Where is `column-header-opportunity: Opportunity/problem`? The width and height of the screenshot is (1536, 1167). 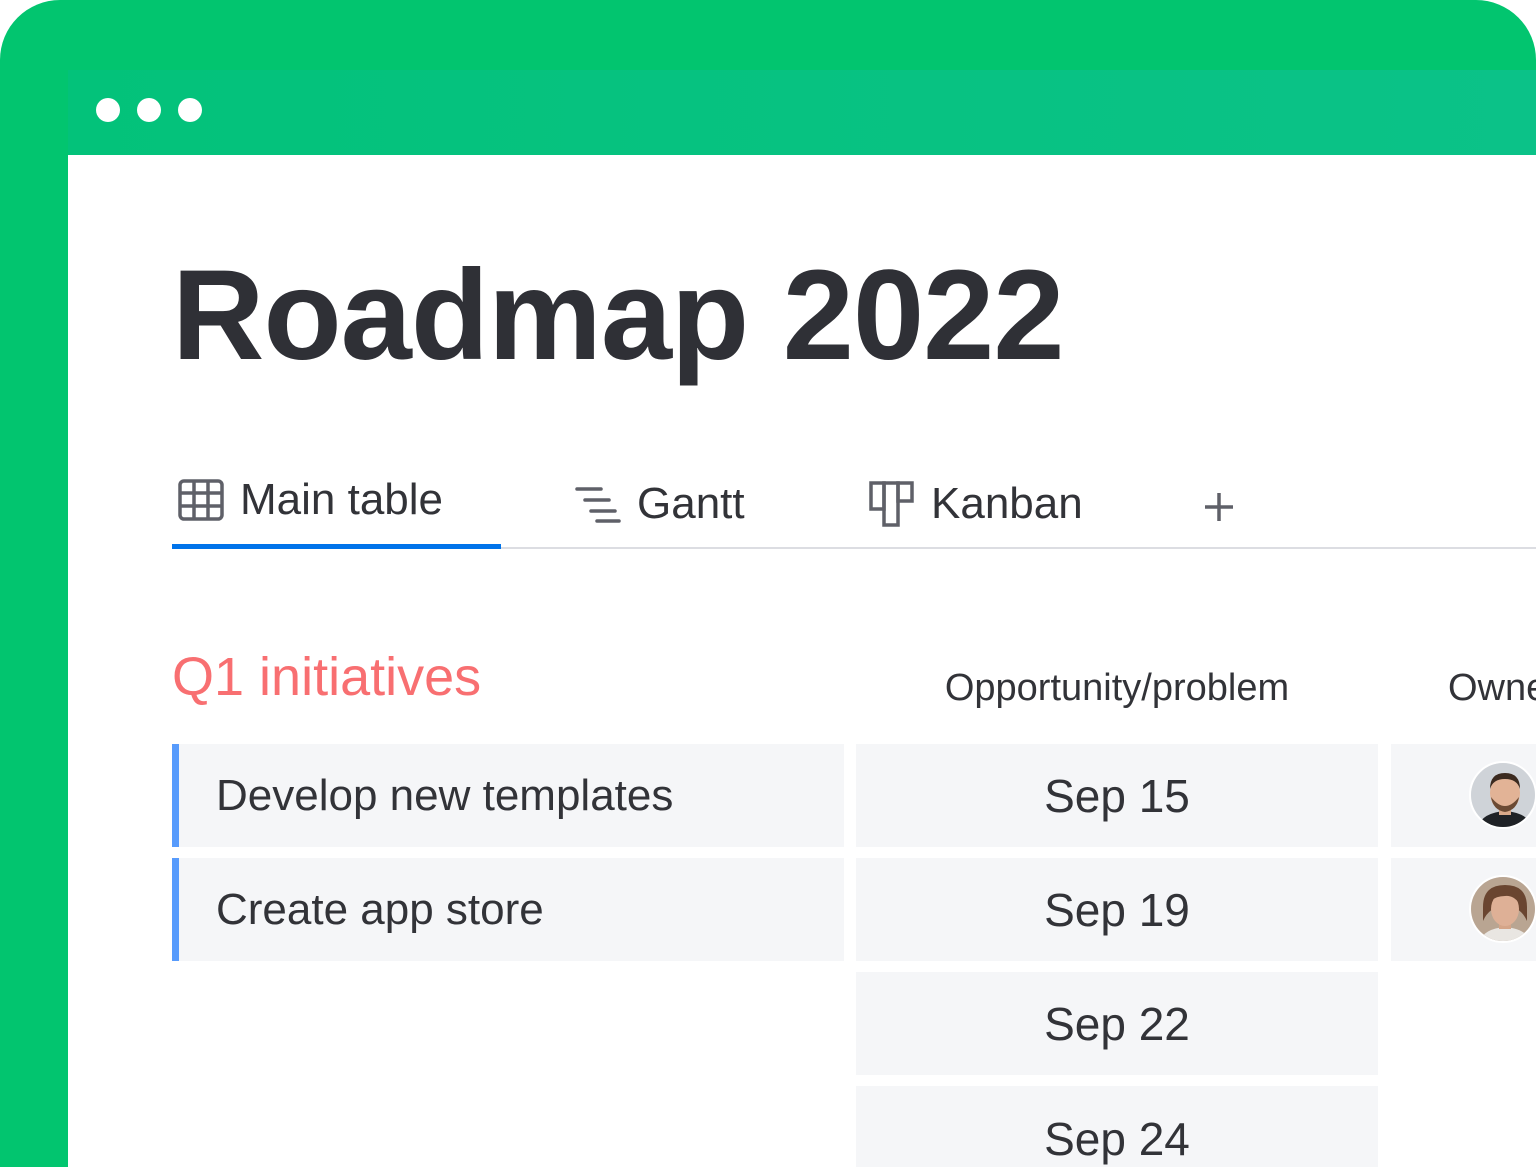 column-header-opportunity: Opportunity/problem is located at coordinates (1117, 688).